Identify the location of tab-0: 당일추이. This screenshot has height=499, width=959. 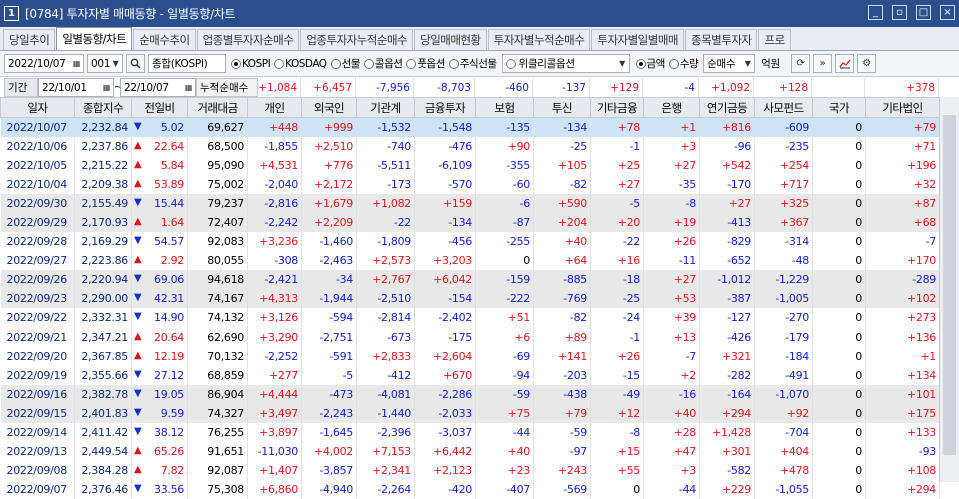
(29, 39).